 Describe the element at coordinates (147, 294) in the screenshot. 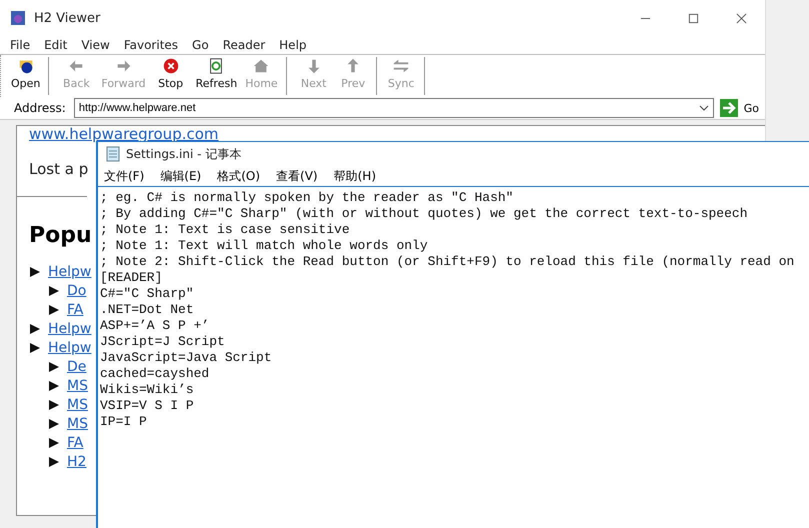

I see `text-line: C#=″C Sharp″` at that location.